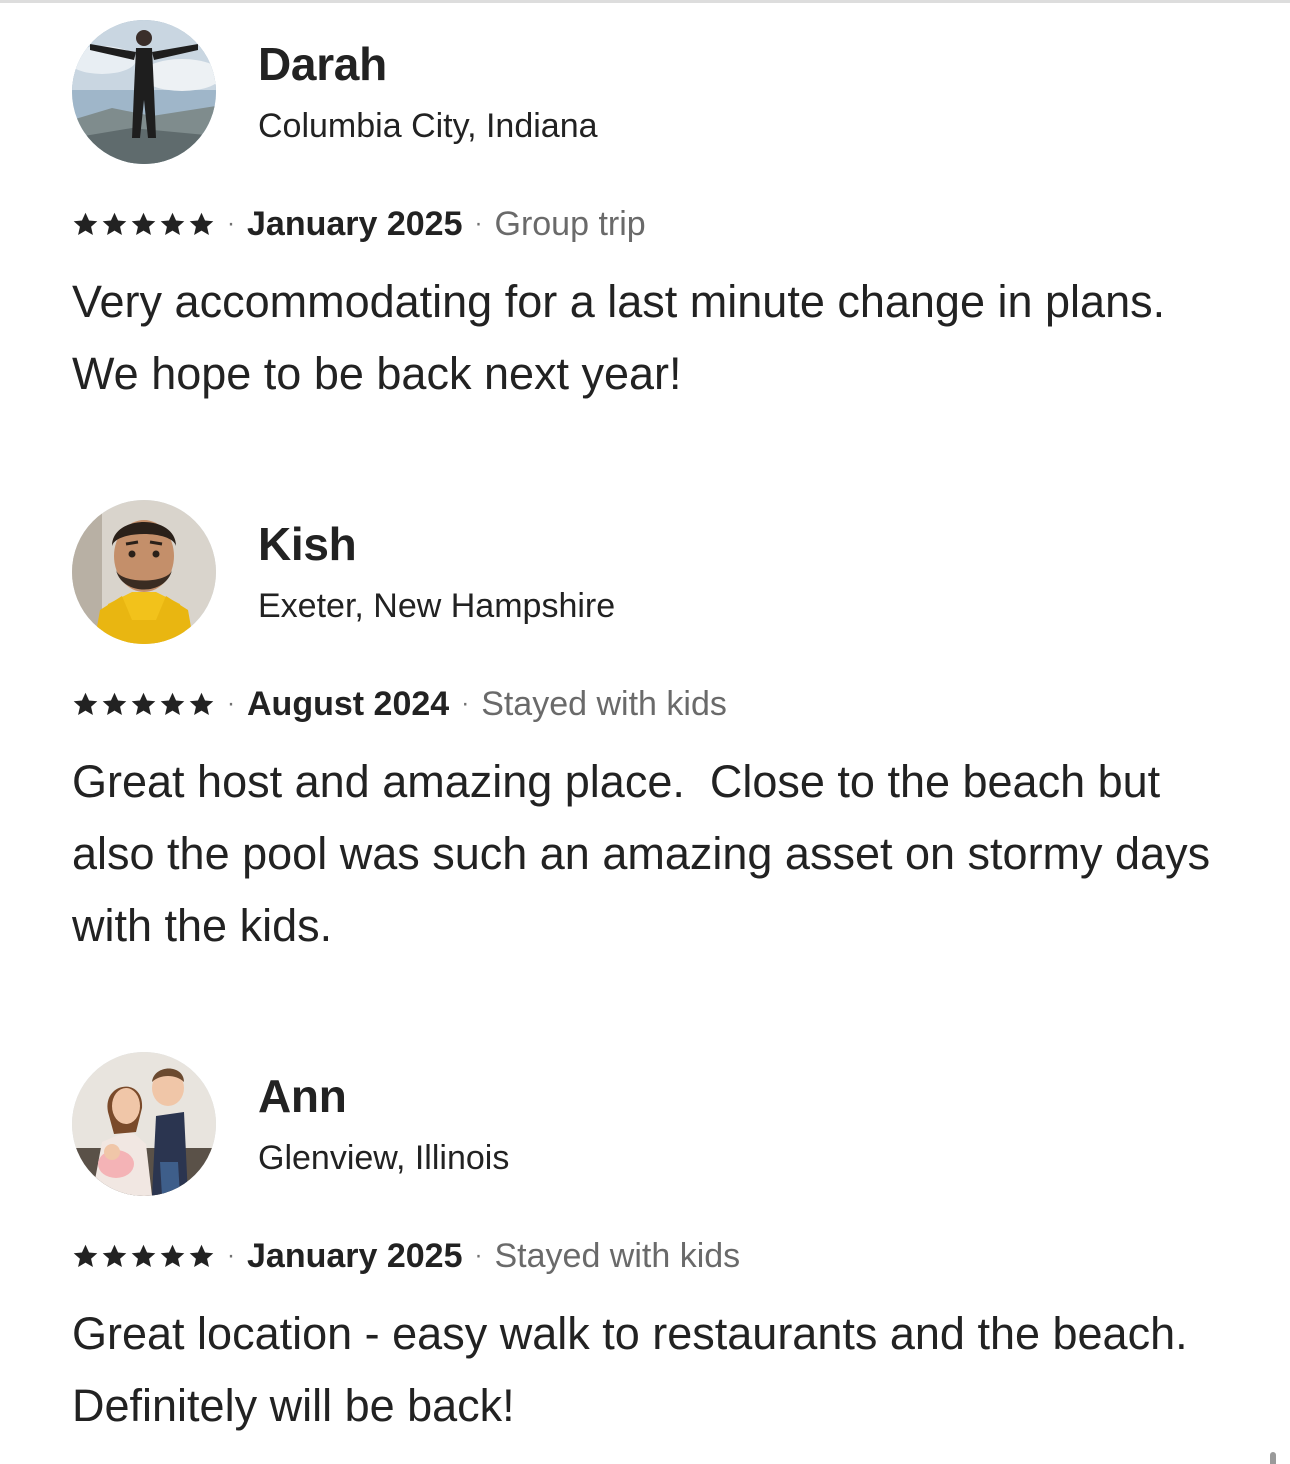  I want to click on reviewer-header: Ann Glenview, Illinois, so click(652, 1125).